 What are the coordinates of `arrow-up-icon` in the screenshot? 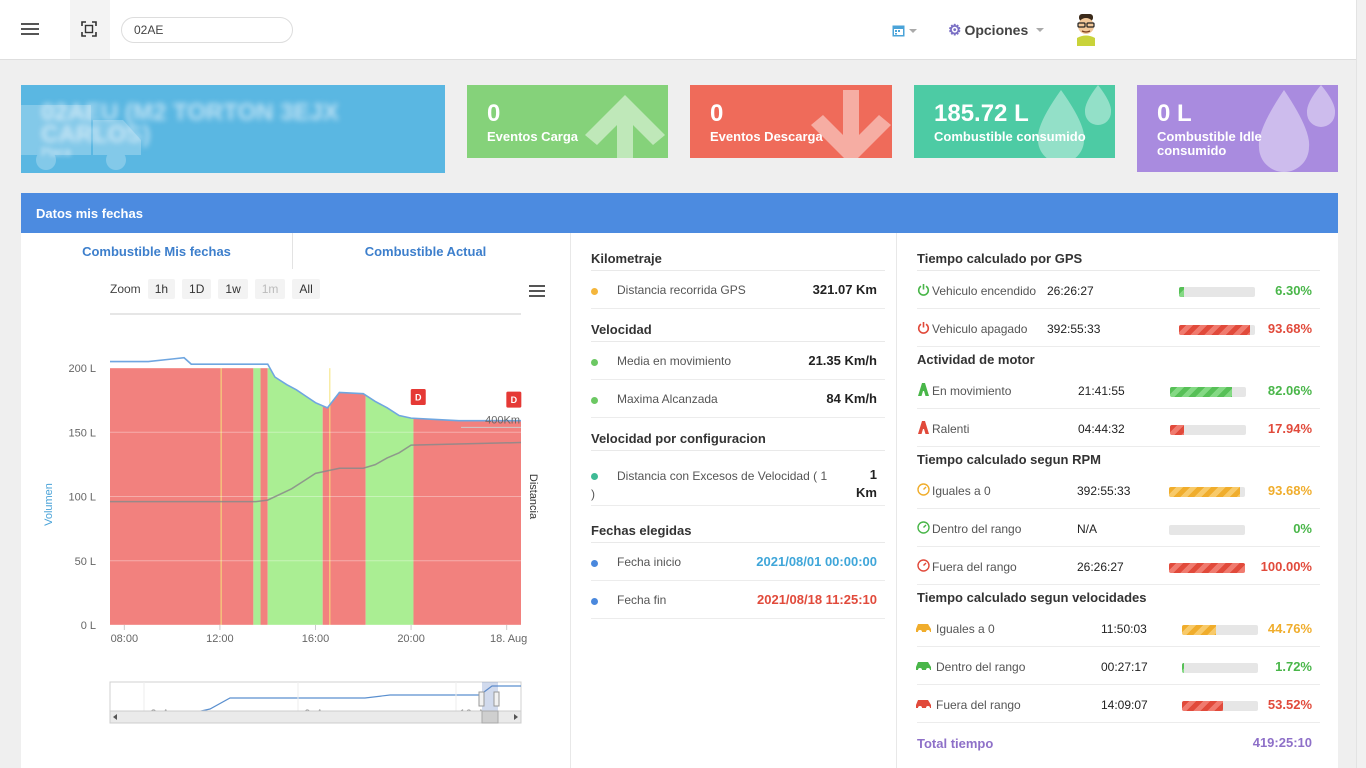 It's located at (625, 126).